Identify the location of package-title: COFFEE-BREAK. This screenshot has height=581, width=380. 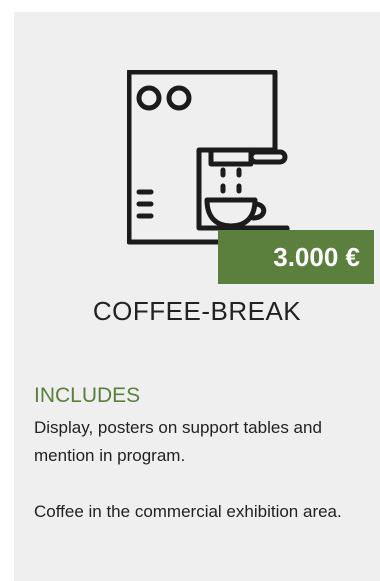
(197, 311).